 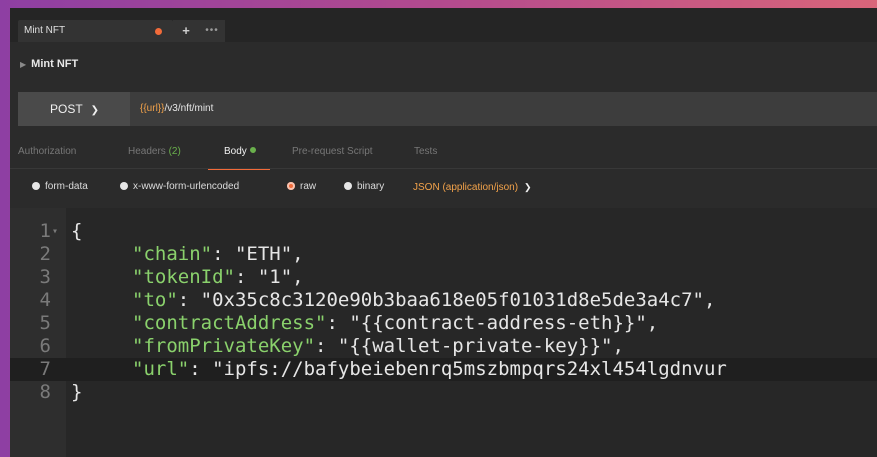 What do you see at coordinates (47, 151) in the screenshot?
I see `tab-authorization: Authorization` at bounding box center [47, 151].